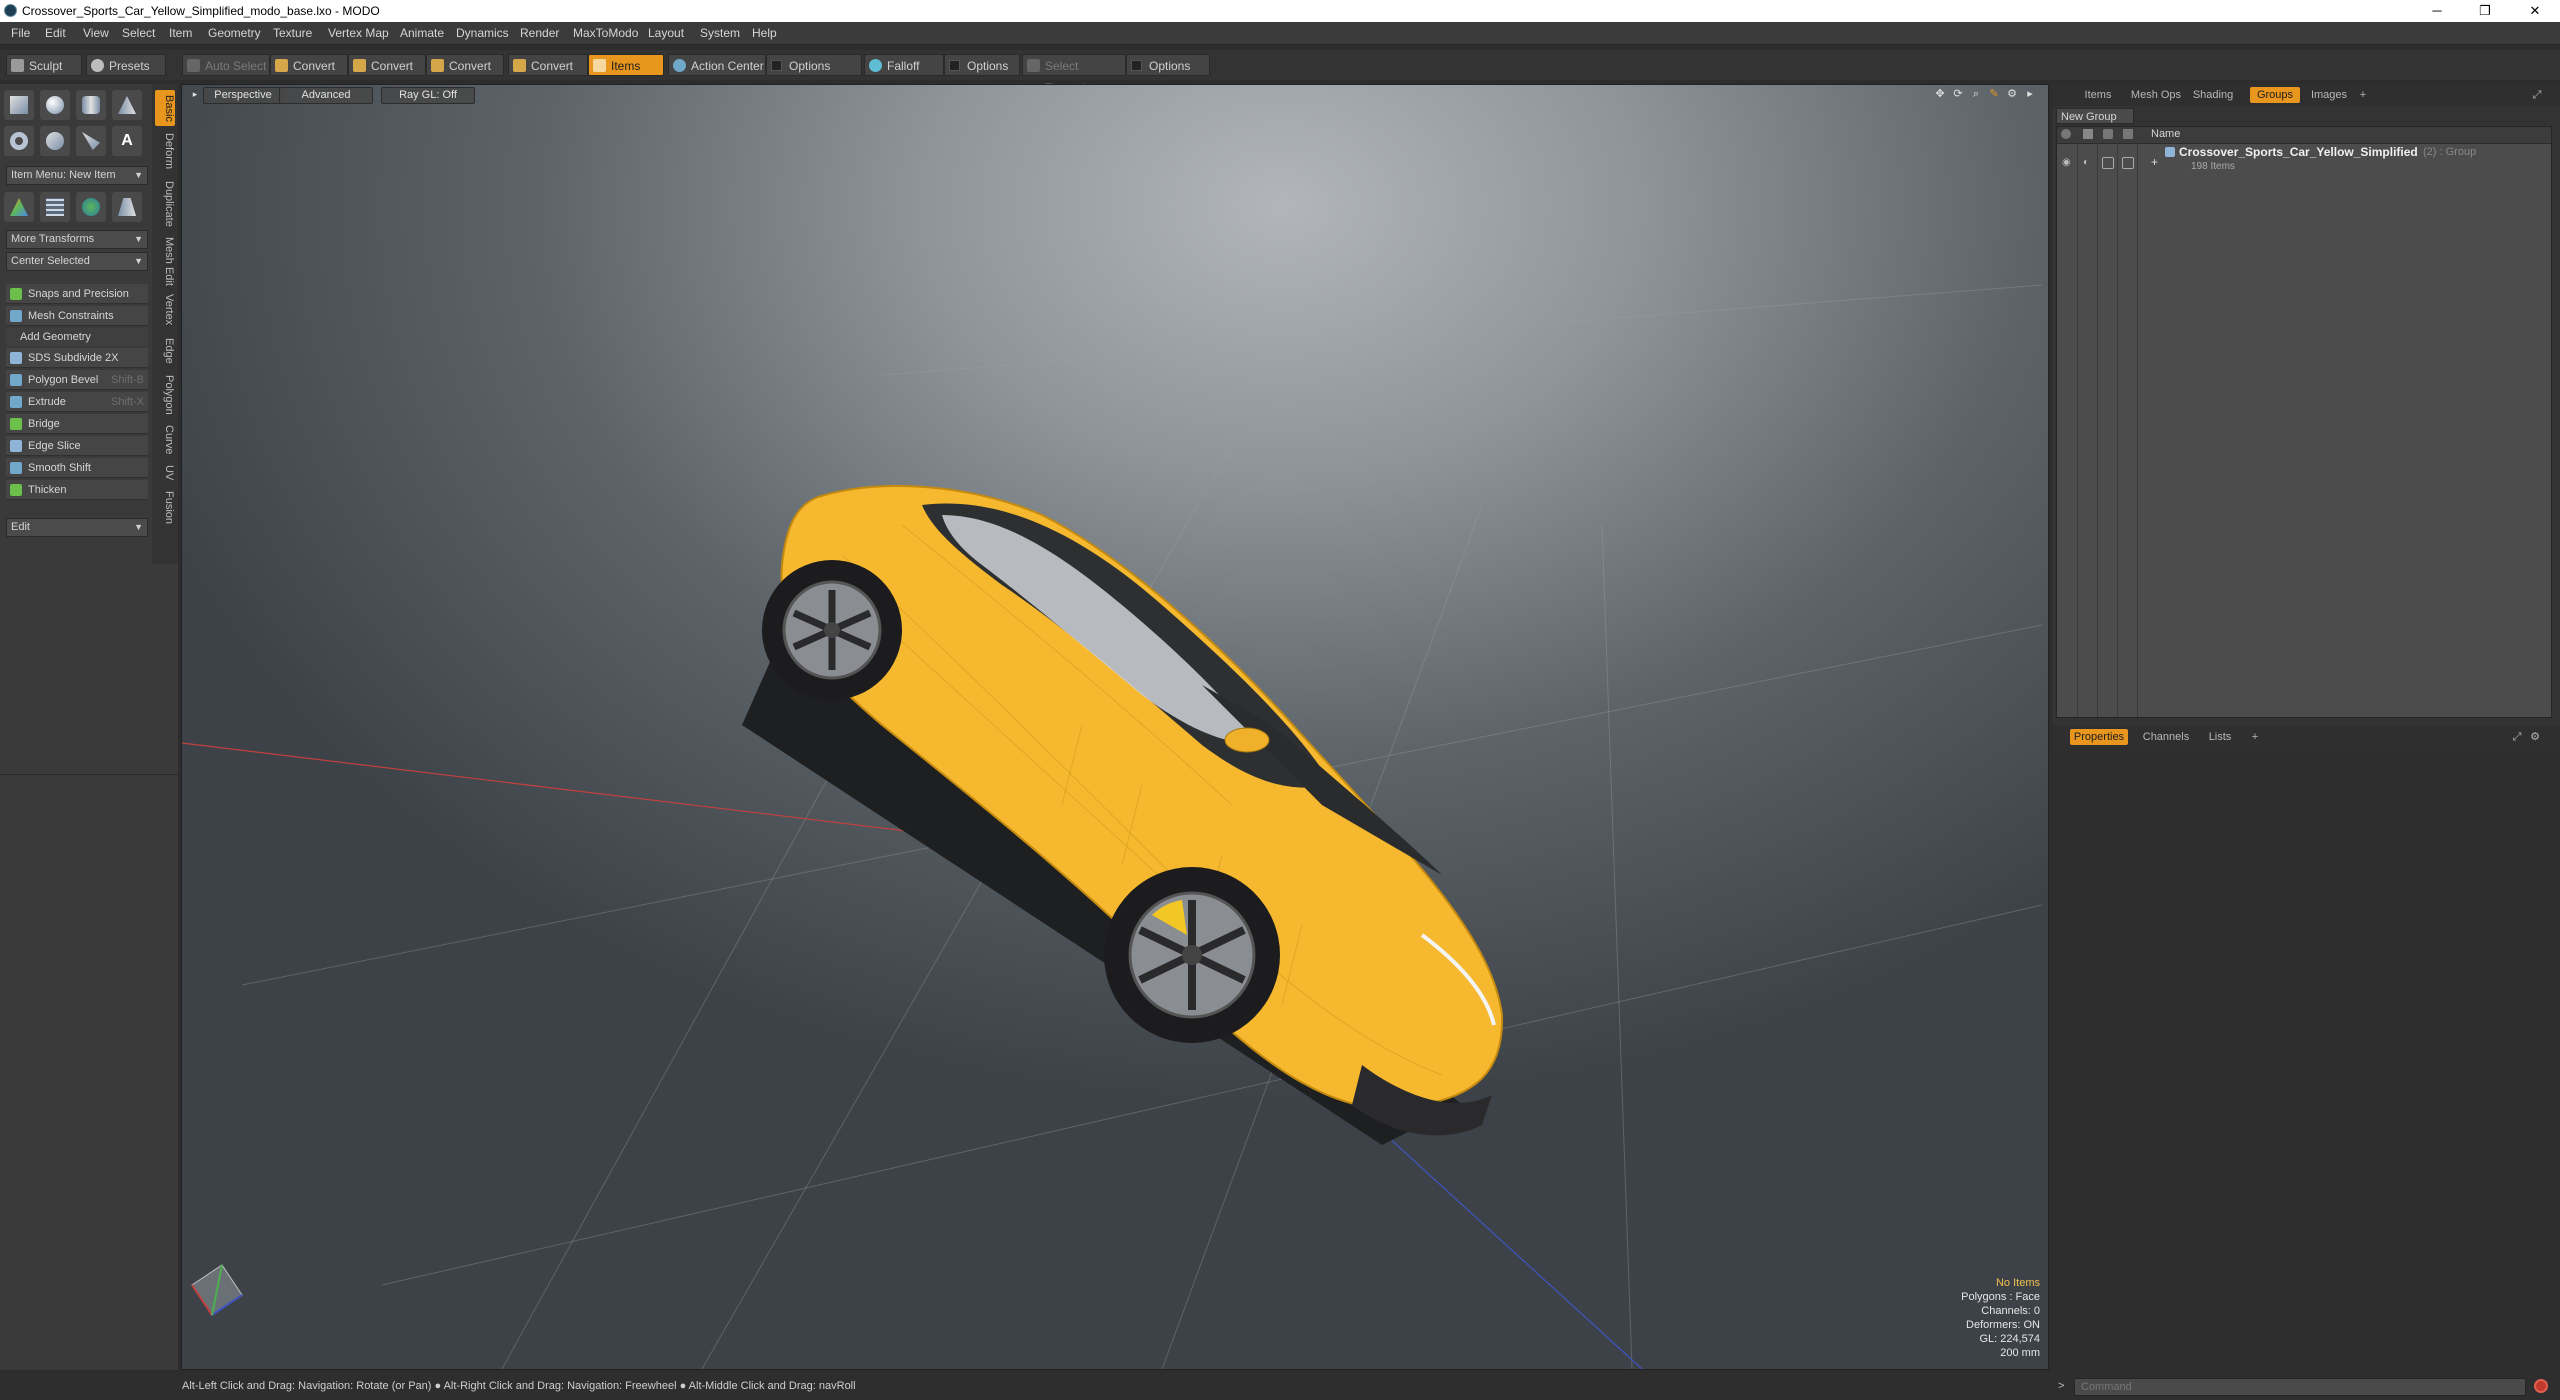 This screenshot has width=2560, height=1400. What do you see at coordinates (2099, 737) in the screenshot?
I see `tab-properties: Properties` at bounding box center [2099, 737].